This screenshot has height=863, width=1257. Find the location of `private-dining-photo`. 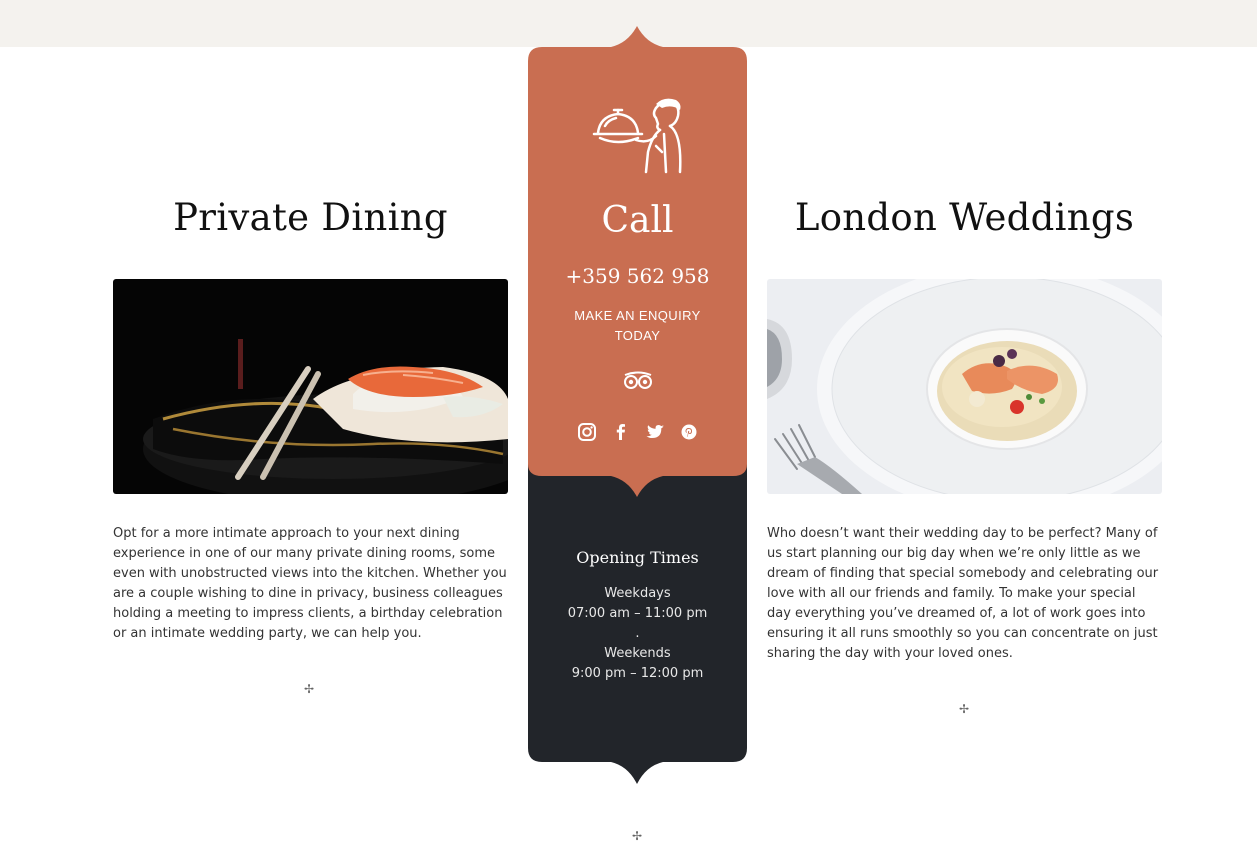

private-dining-photo is located at coordinates (310, 386).